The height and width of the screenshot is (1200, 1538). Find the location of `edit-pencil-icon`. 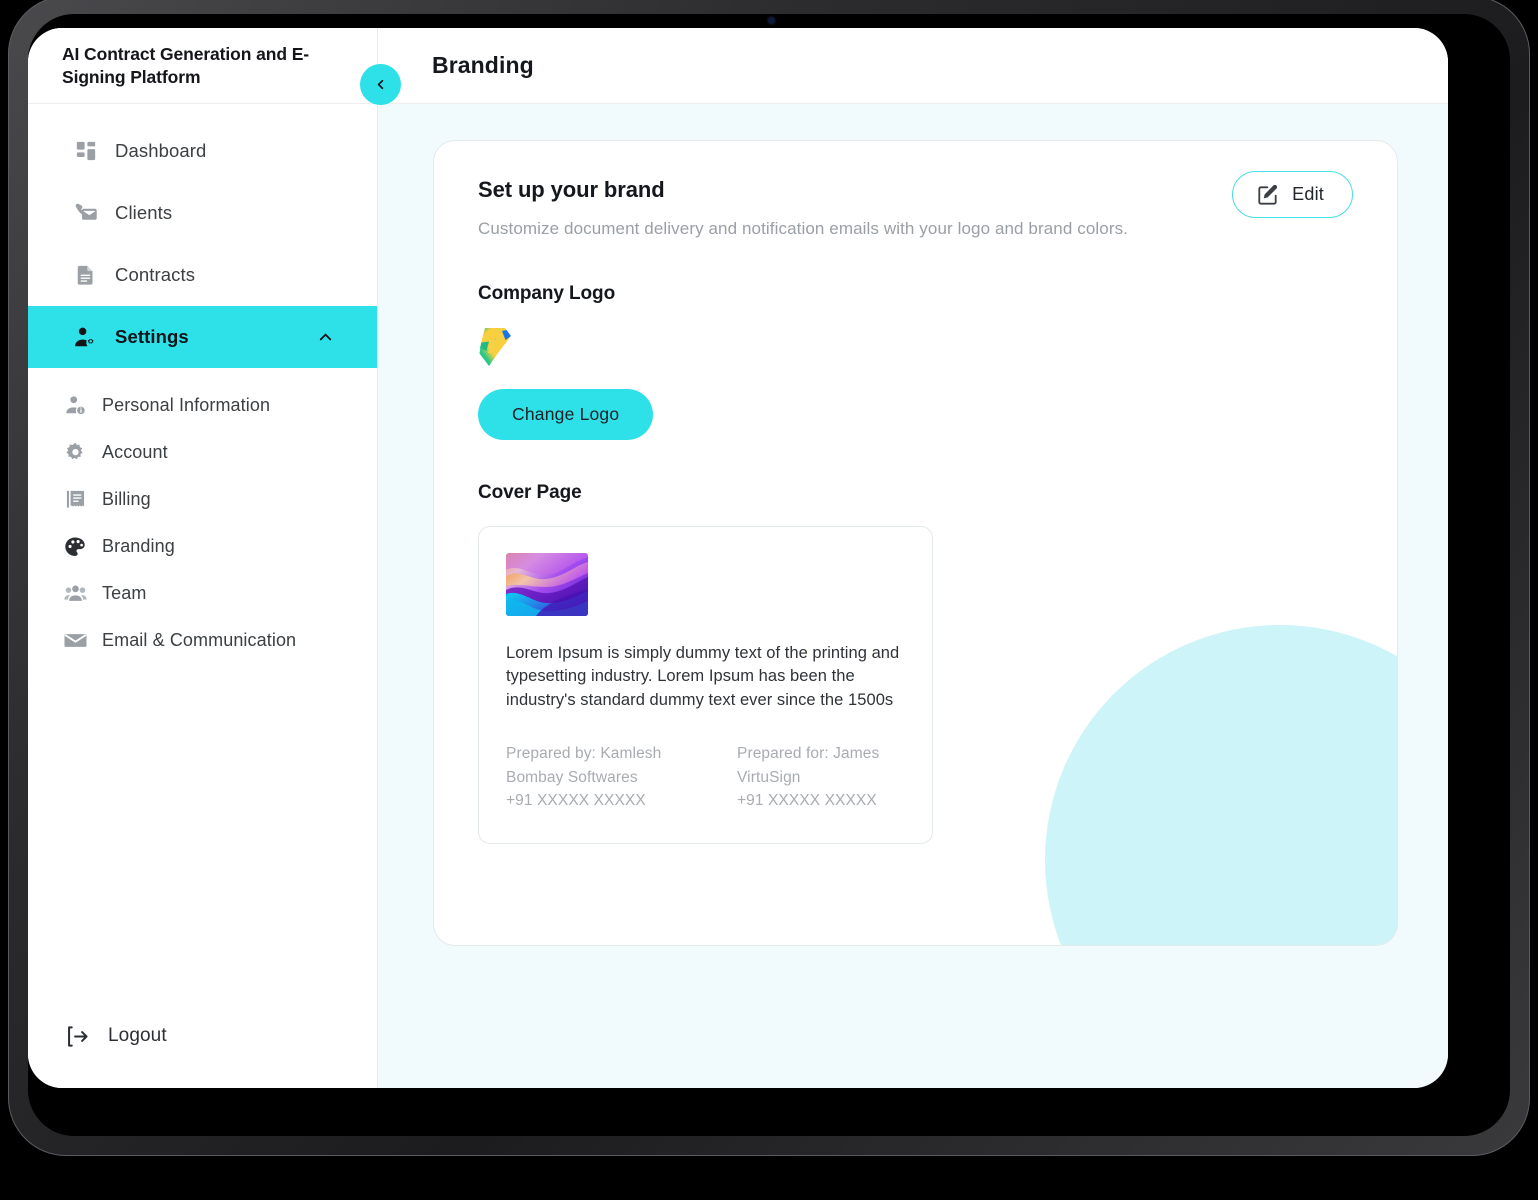

edit-pencil-icon is located at coordinates (1268, 194).